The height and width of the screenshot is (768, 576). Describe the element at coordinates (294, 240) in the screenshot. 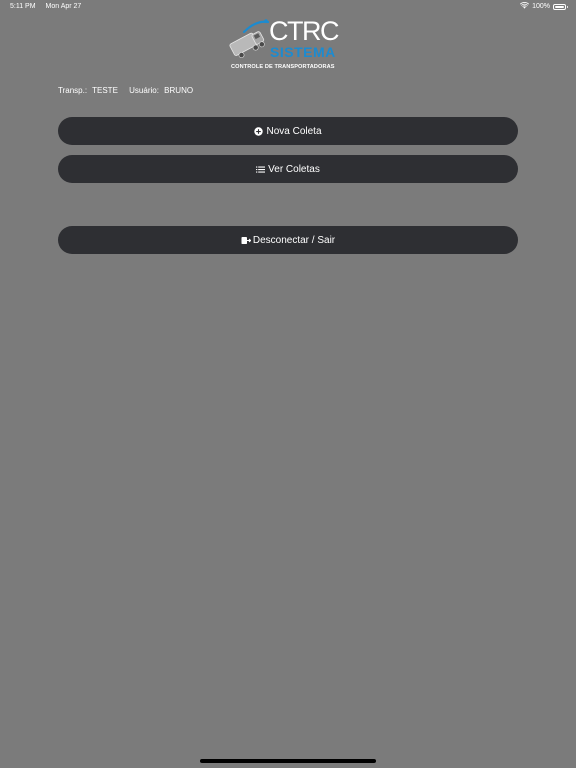

I see `desconectar-sair-label: Desconectar / Sair` at that location.